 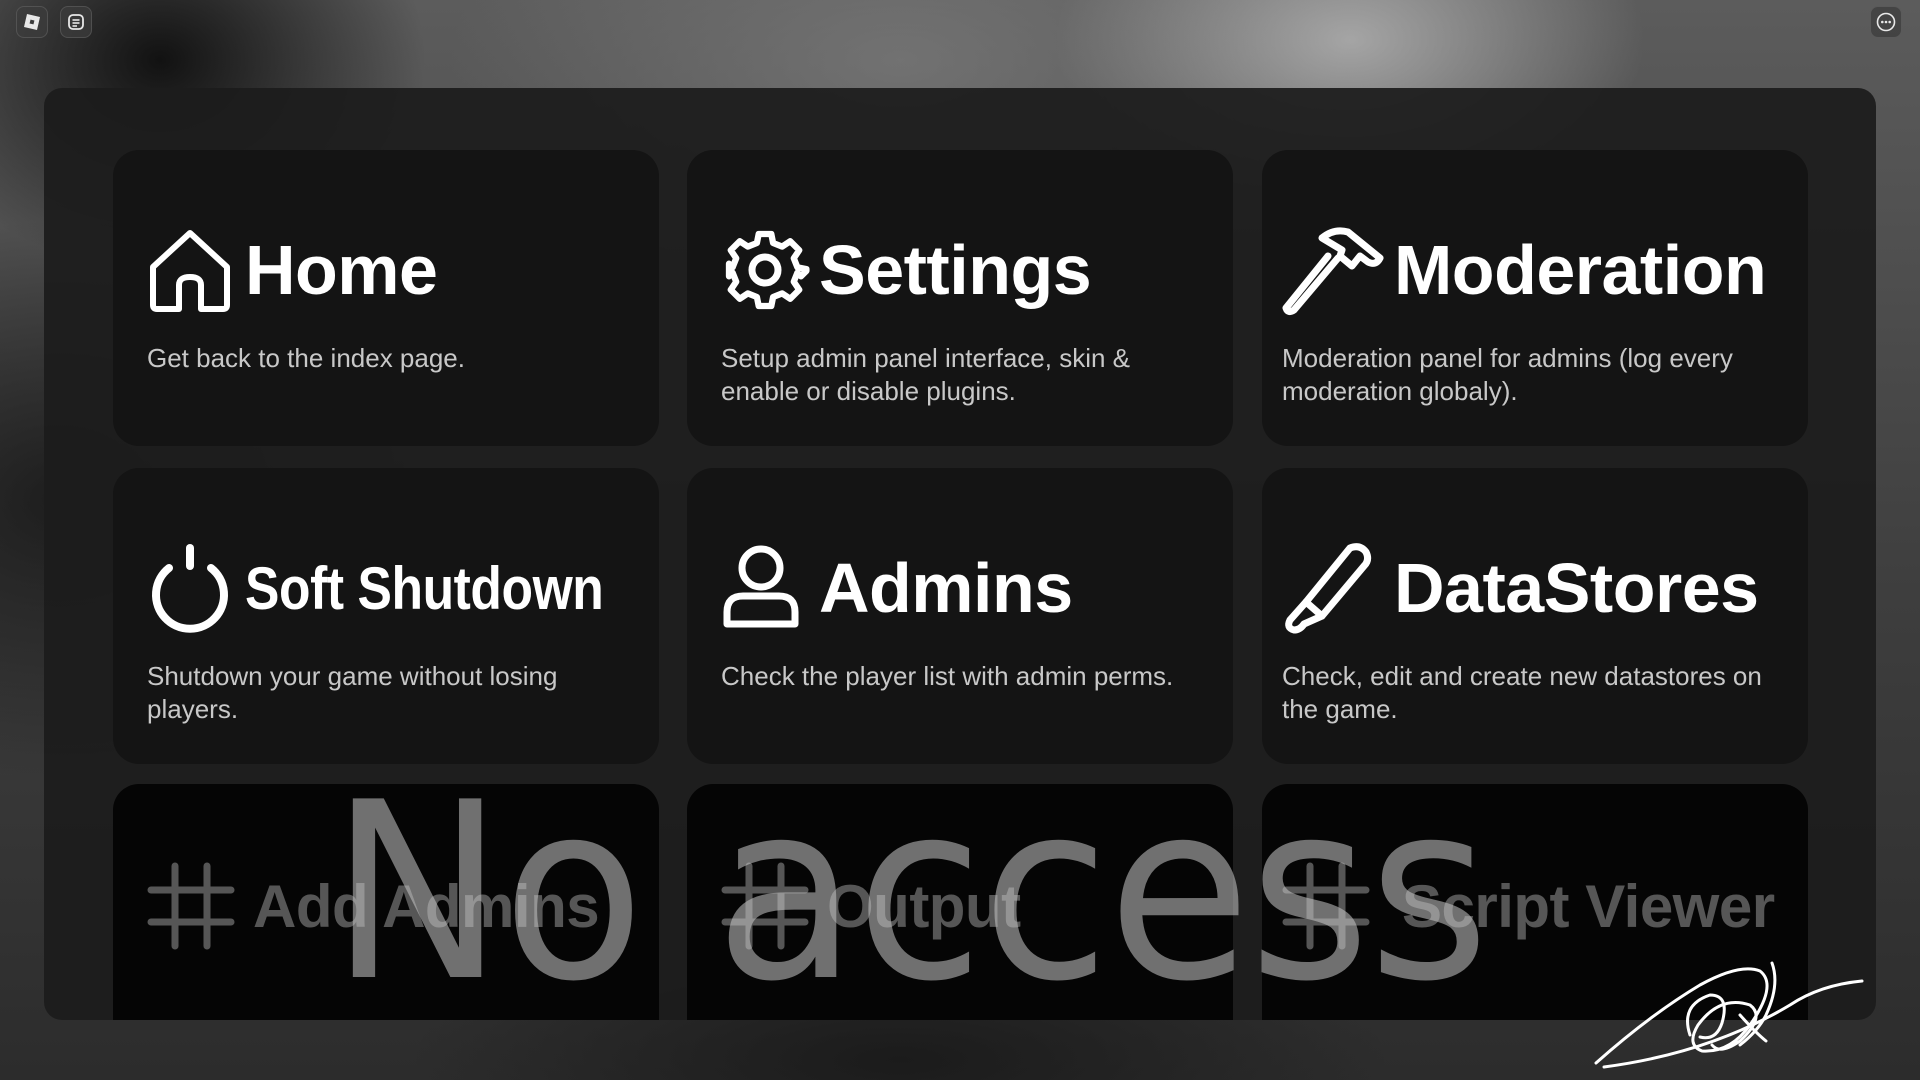 I want to click on more-options-icon, so click(x=1886, y=22).